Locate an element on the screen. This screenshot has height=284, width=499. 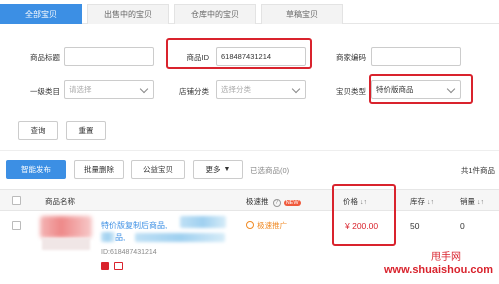
smart-publish-button: 智能发布 is located at coordinates (36, 169).